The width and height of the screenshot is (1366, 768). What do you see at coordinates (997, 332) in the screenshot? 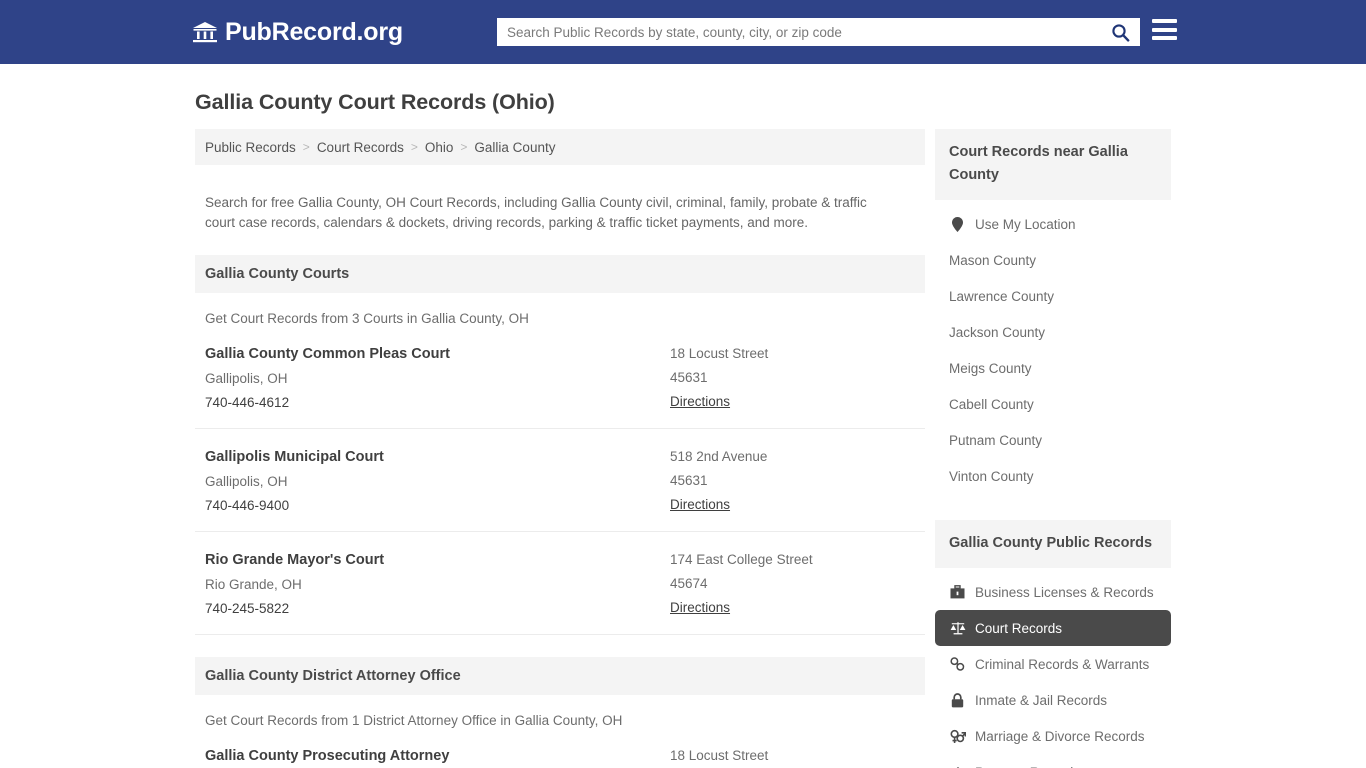
I see `sidebar-item-label: Jackson County` at bounding box center [997, 332].